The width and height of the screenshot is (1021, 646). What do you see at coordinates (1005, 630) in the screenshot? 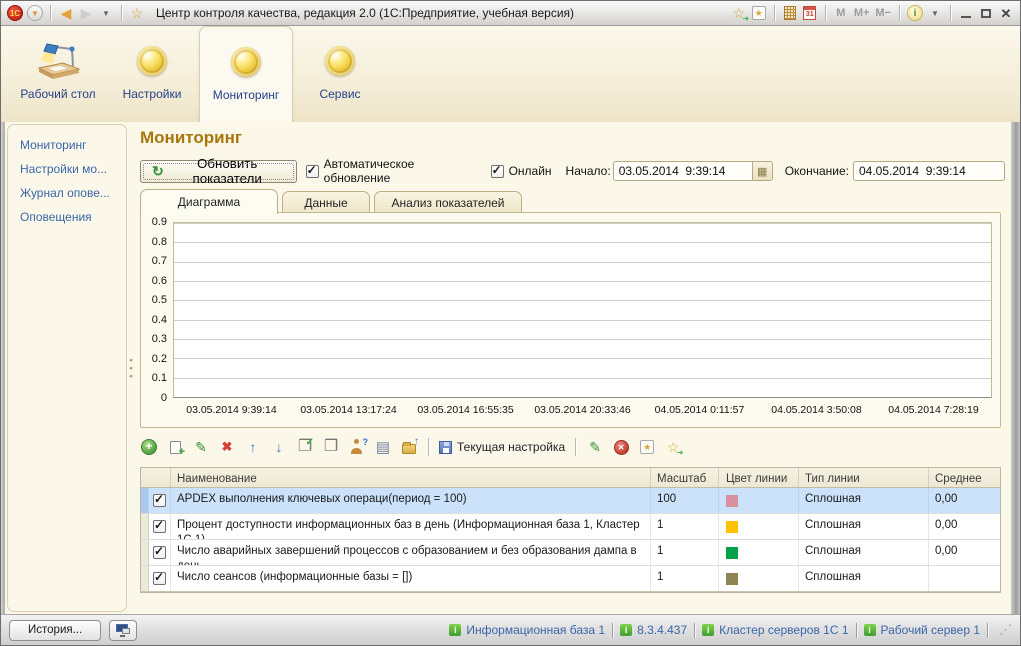
I see `resize-grip: ⋰` at bounding box center [1005, 630].